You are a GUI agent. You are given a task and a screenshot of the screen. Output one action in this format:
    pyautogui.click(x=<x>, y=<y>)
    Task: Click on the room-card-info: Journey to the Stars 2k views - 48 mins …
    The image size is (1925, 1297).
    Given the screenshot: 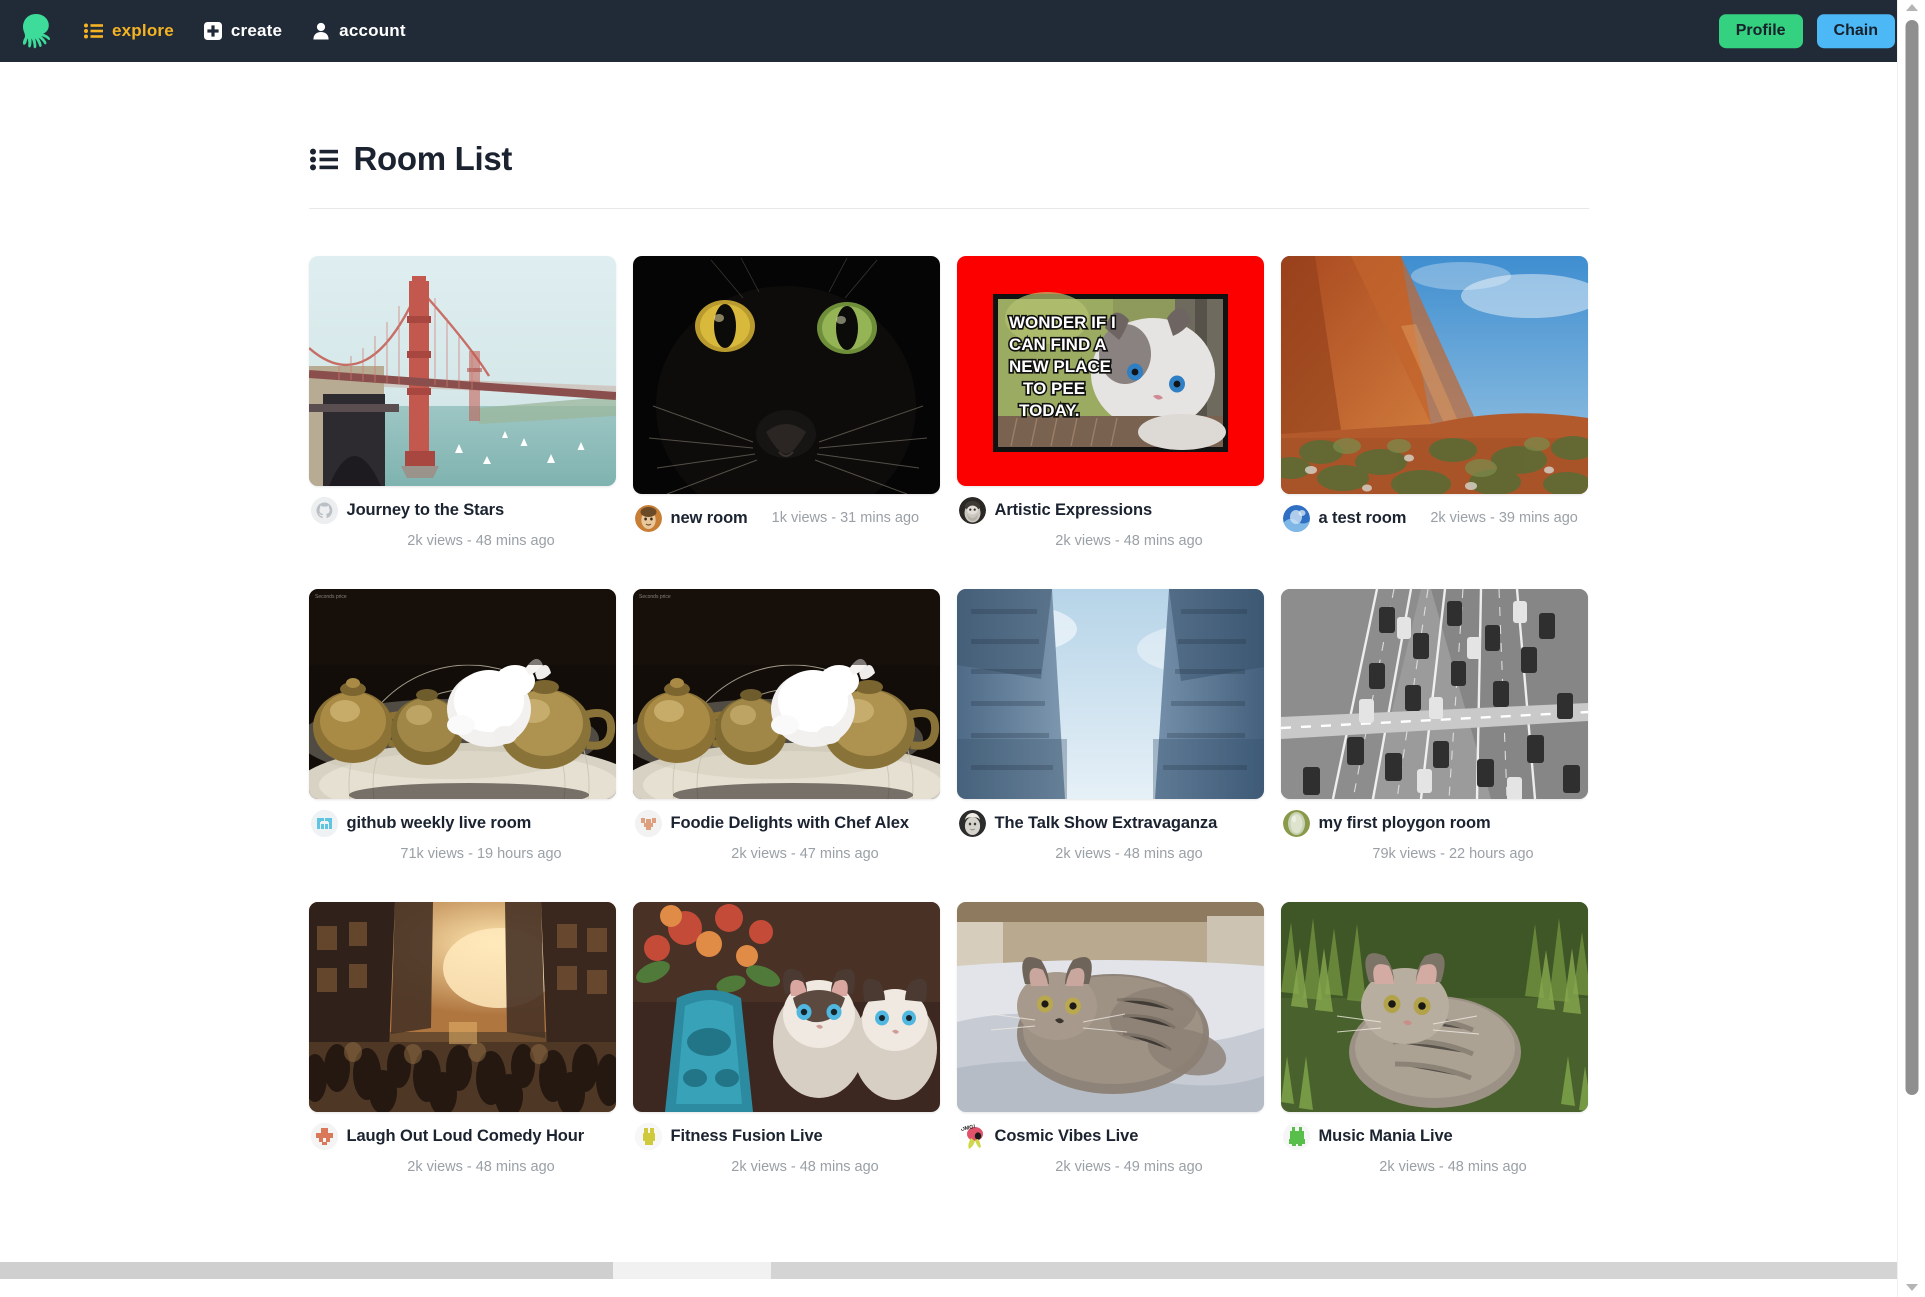 What is the action you would take?
    pyautogui.click(x=462, y=524)
    